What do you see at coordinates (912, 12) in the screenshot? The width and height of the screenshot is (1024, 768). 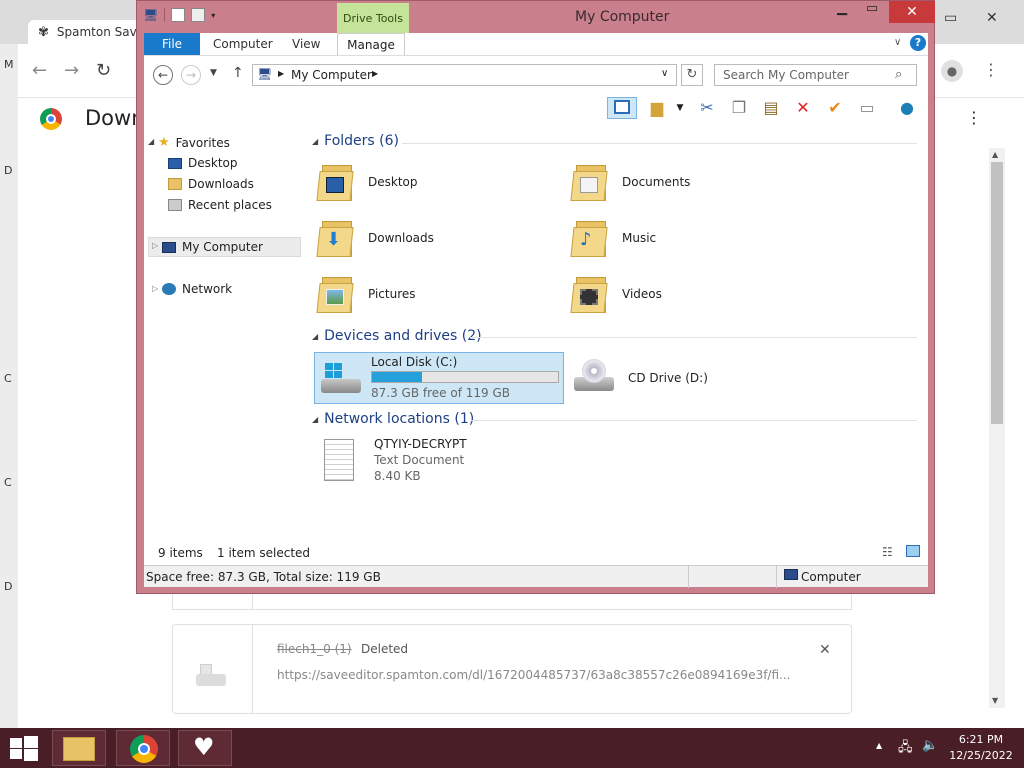 I see `close-button: ✕` at bounding box center [912, 12].